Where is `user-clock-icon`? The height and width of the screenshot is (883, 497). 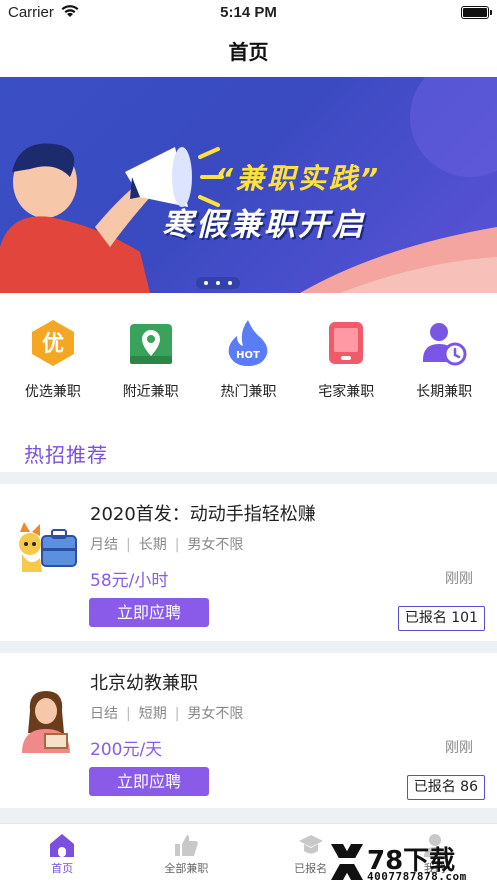
user-clock-icon is located at coordinates (444, 343).